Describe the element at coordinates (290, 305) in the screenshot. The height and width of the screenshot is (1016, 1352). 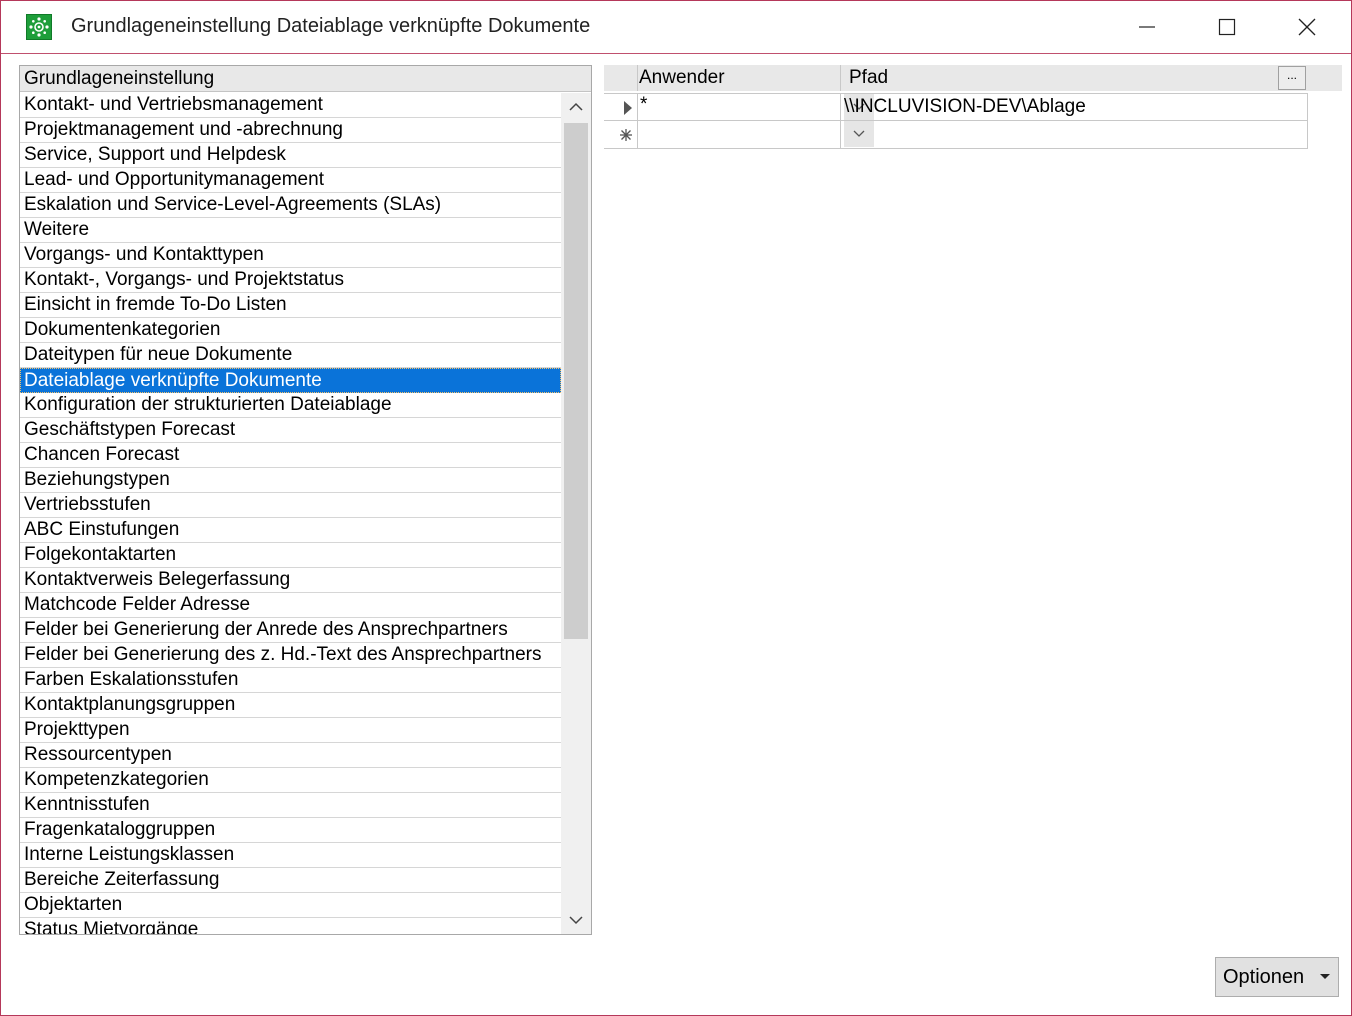
I see `list-item: Einsicht in fremde To-Do Listen` at that location.